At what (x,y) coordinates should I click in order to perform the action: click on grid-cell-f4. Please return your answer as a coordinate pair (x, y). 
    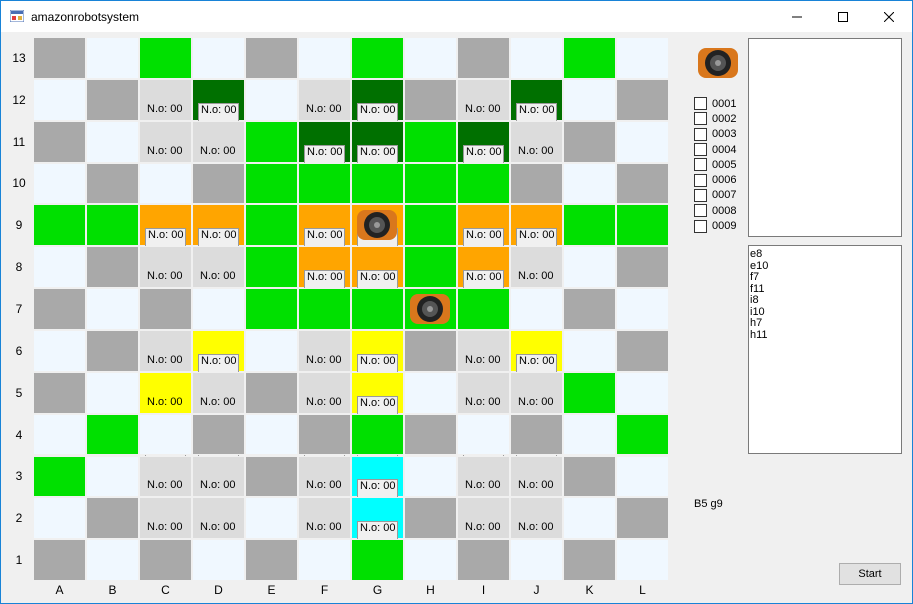
    Looking at the image, I should click on (324, 434).